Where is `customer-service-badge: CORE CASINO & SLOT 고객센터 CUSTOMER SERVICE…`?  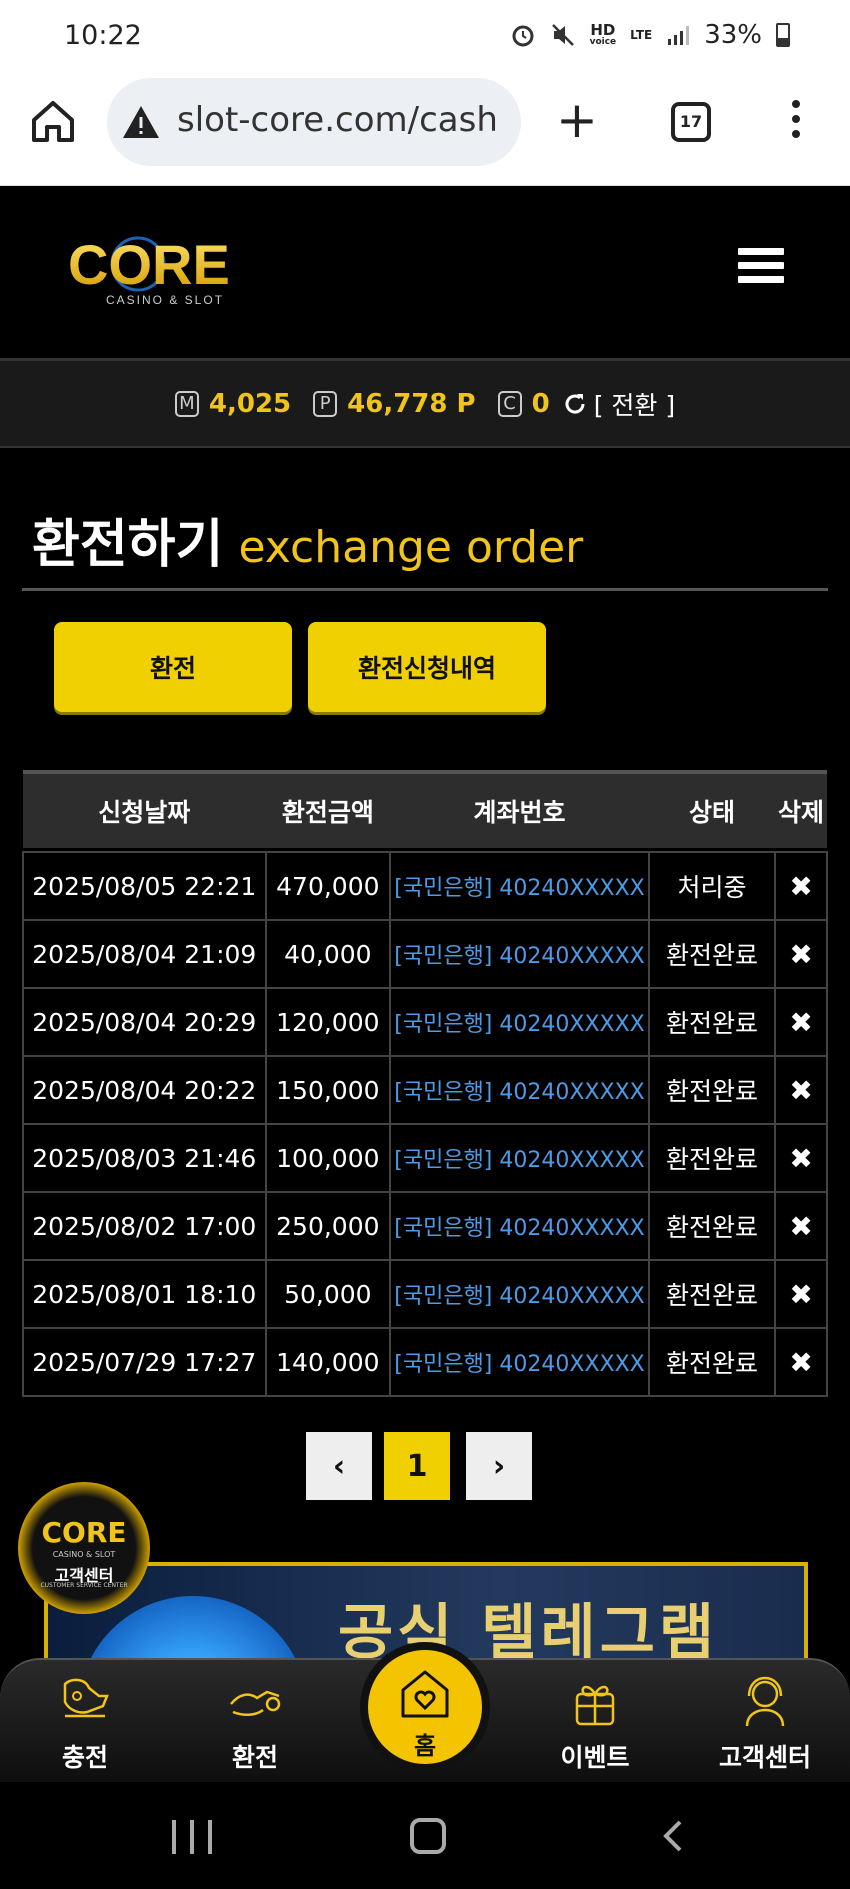 customer-service-badge: CORE CASINO & SLOT 고객센터 CUSTOMER SERVICE… is located at coordinates (84, 1548).